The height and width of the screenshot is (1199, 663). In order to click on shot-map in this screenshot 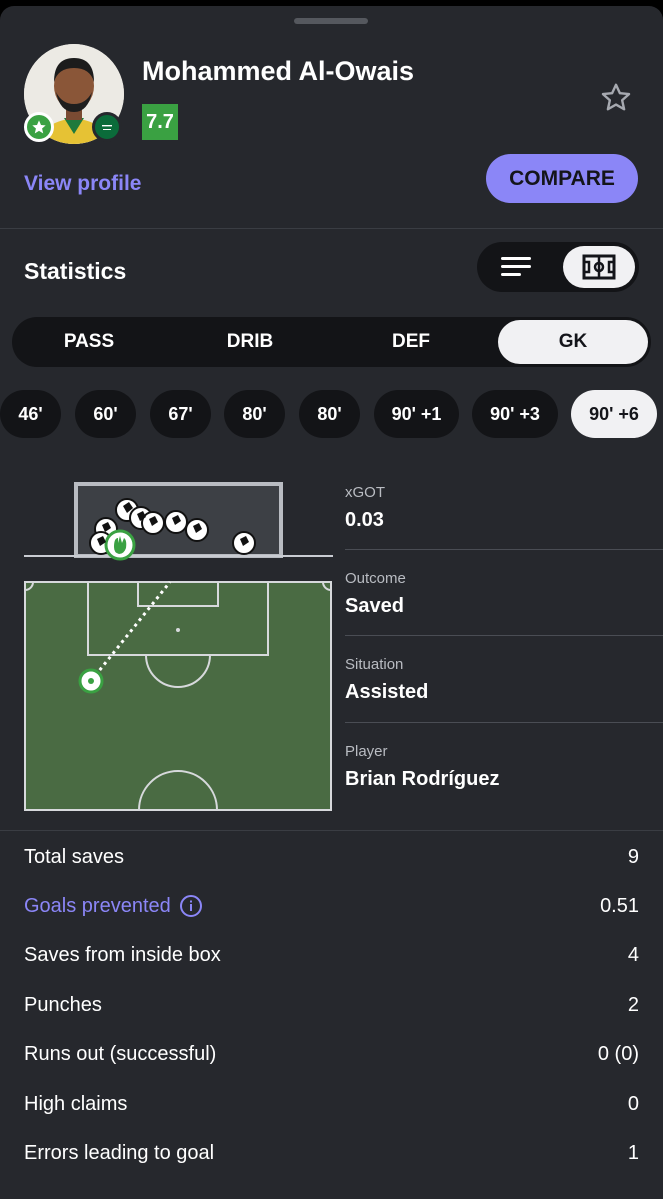, I will do `click(170, 647)`.